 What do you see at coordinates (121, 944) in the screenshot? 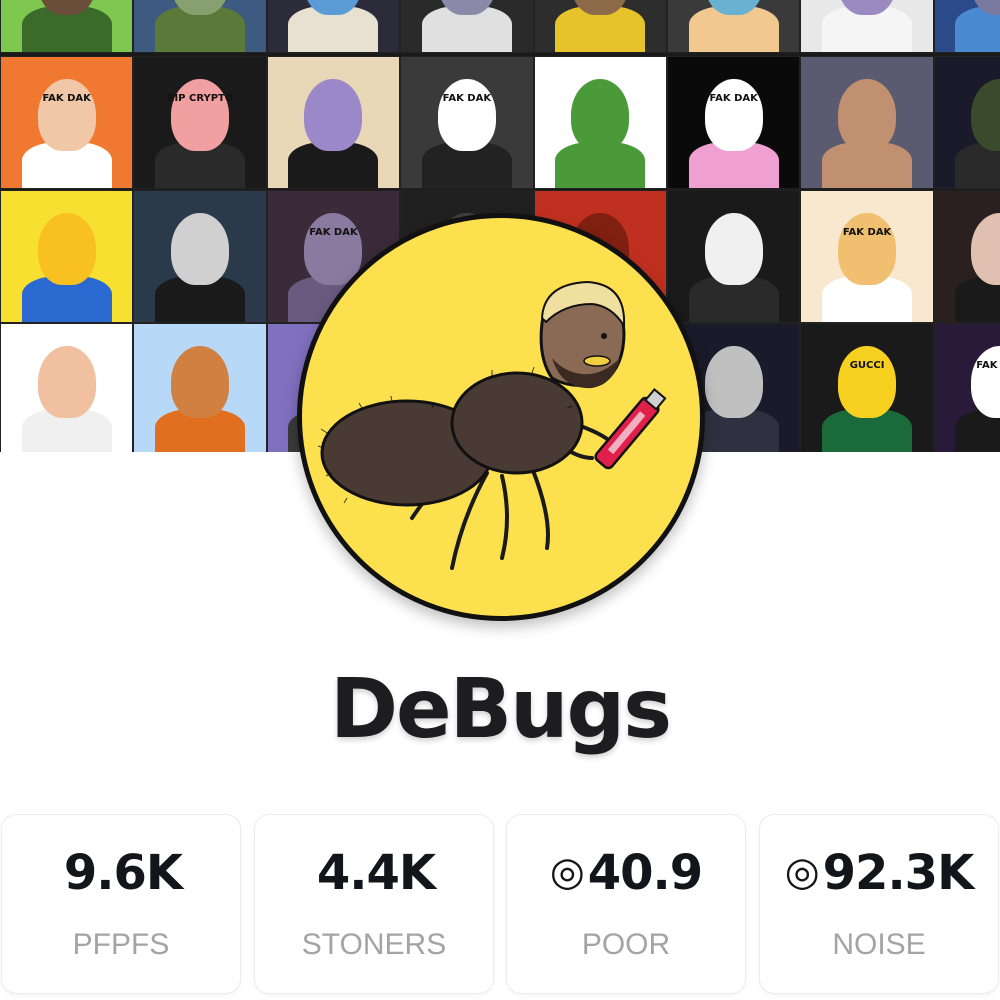
I see `stat-label: PFPFS` at bounding box center [121, 944].